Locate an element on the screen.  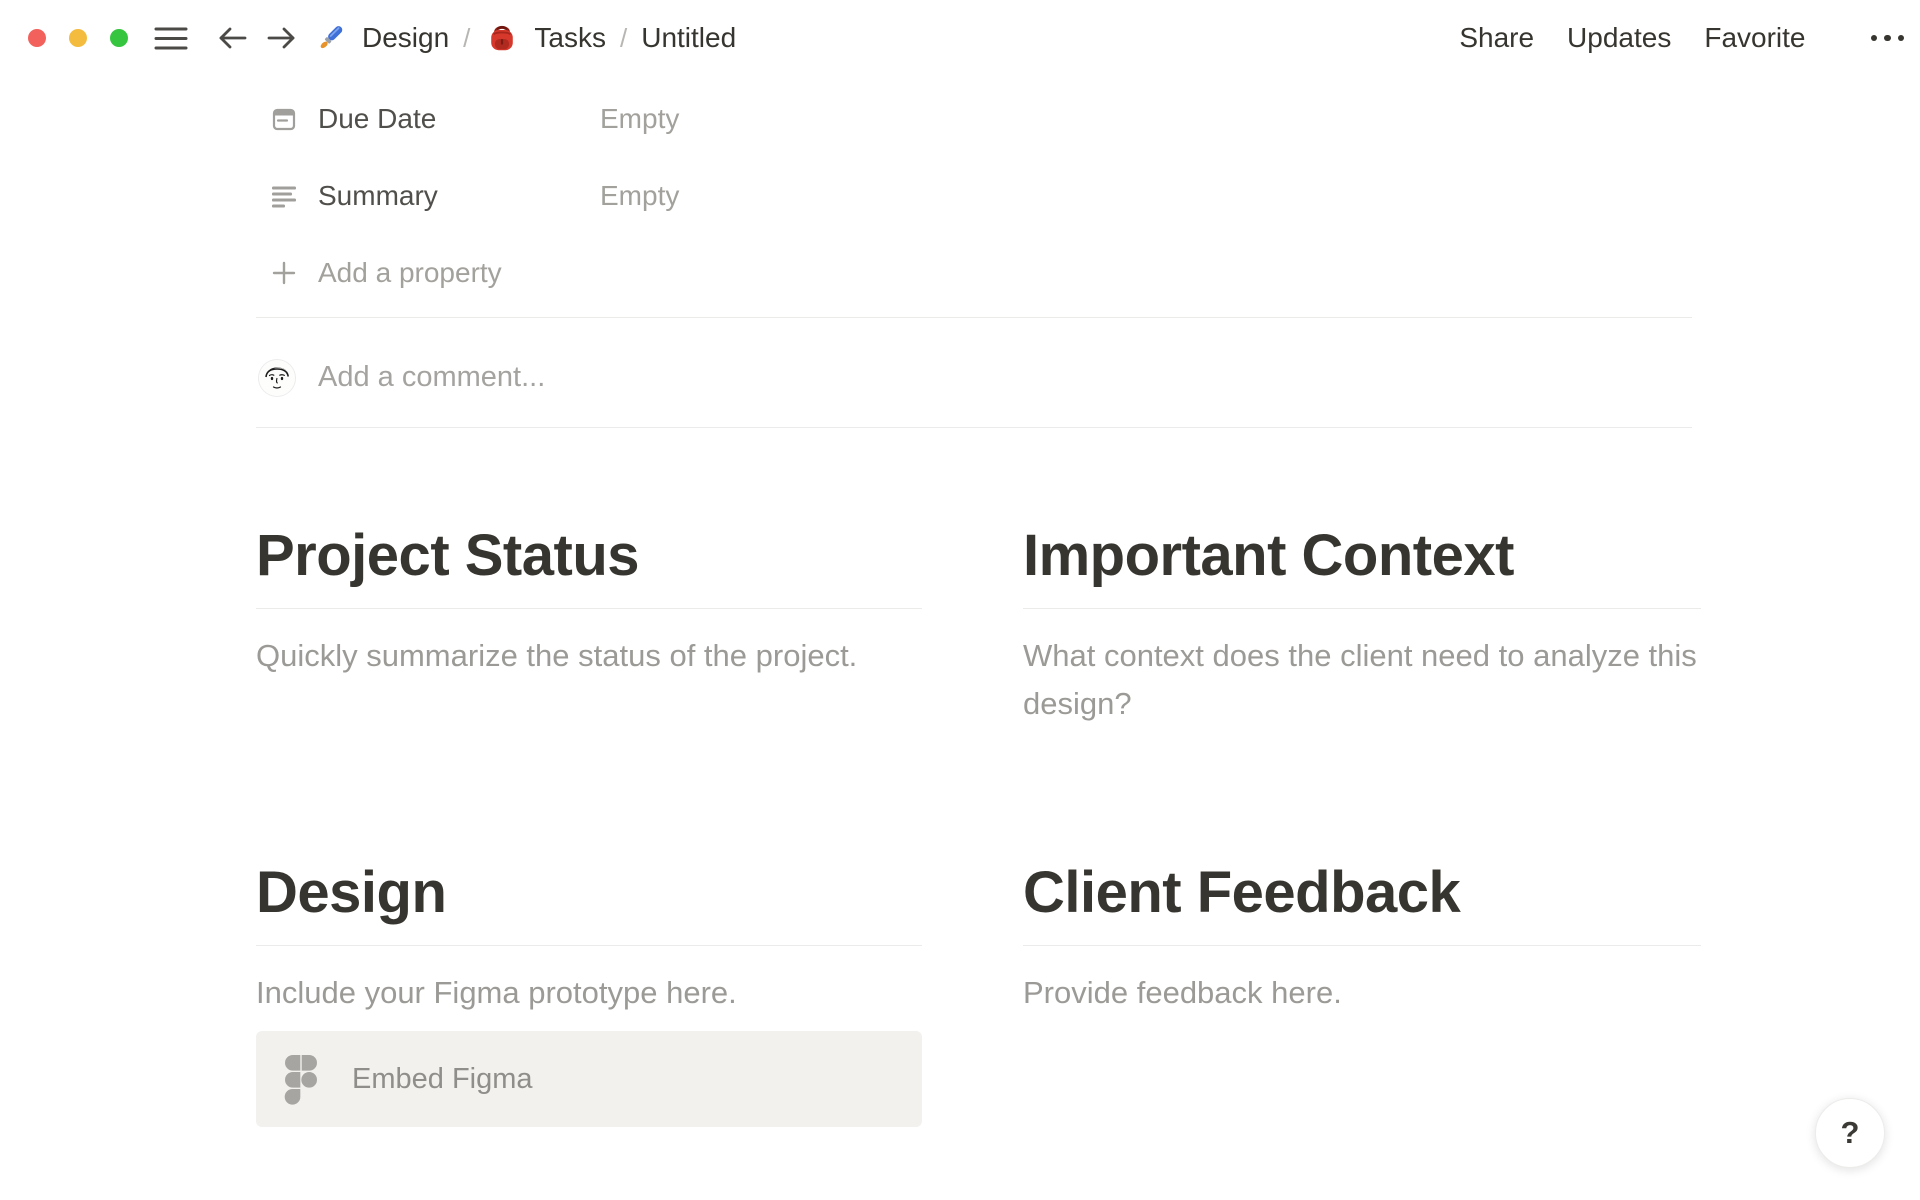
favorite-button: Favorite is located at coordinates (1754, 38).